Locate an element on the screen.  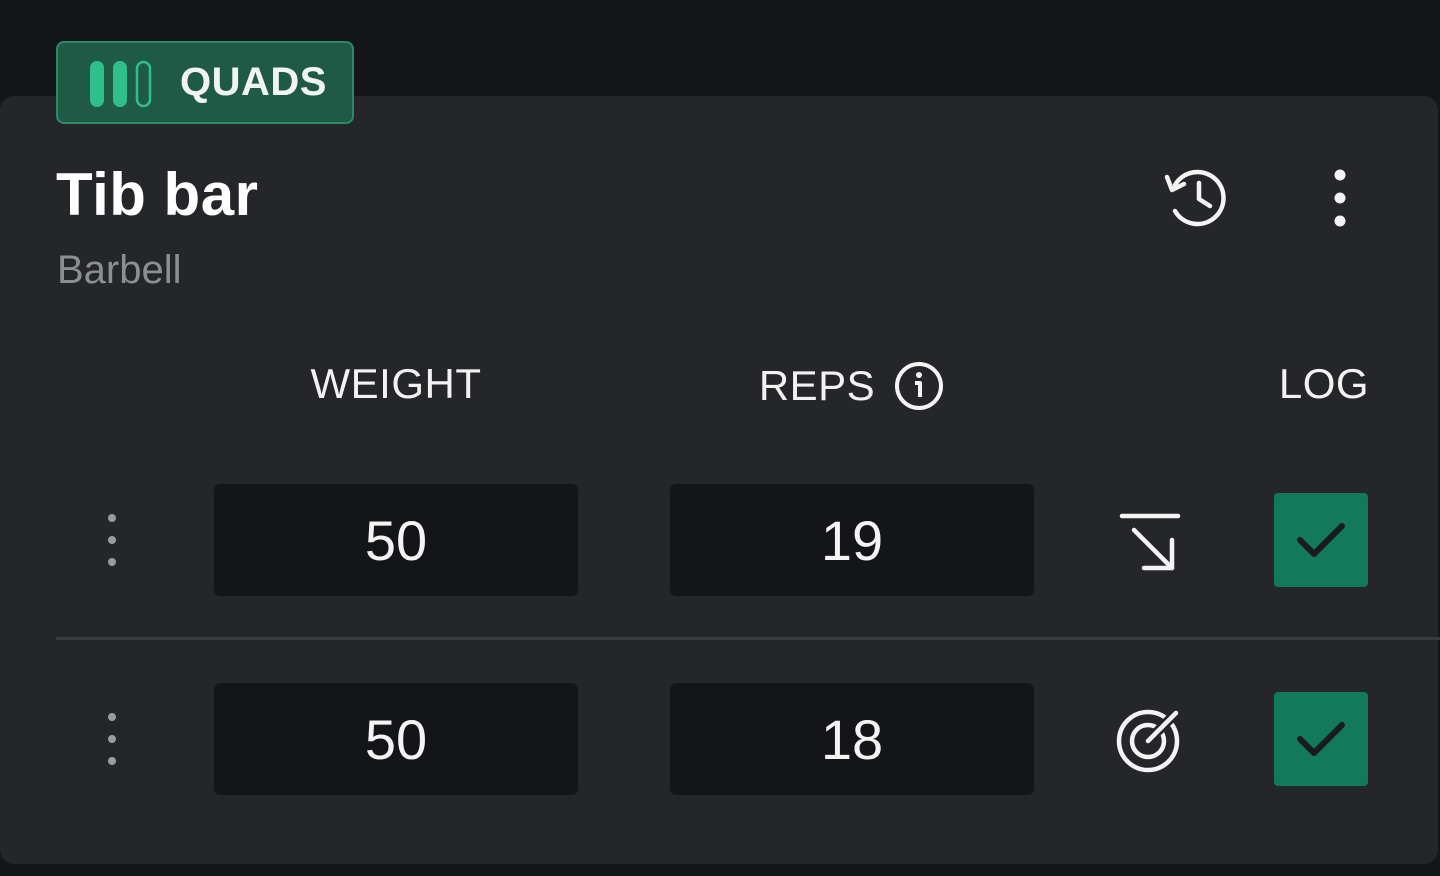
history-button is located at coordinates (1198, 198).